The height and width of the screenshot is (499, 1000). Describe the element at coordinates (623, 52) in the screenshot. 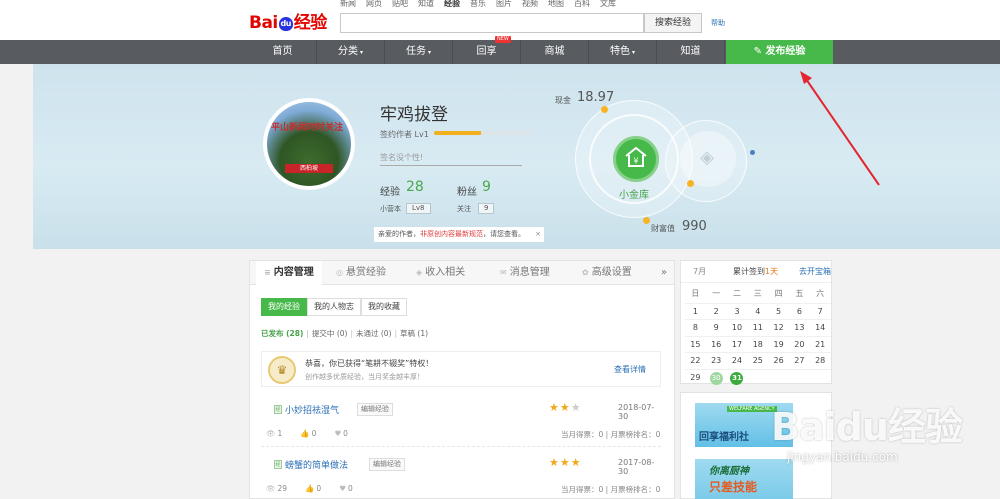

I see `nav-item-5: 特色 ▾` at that location.